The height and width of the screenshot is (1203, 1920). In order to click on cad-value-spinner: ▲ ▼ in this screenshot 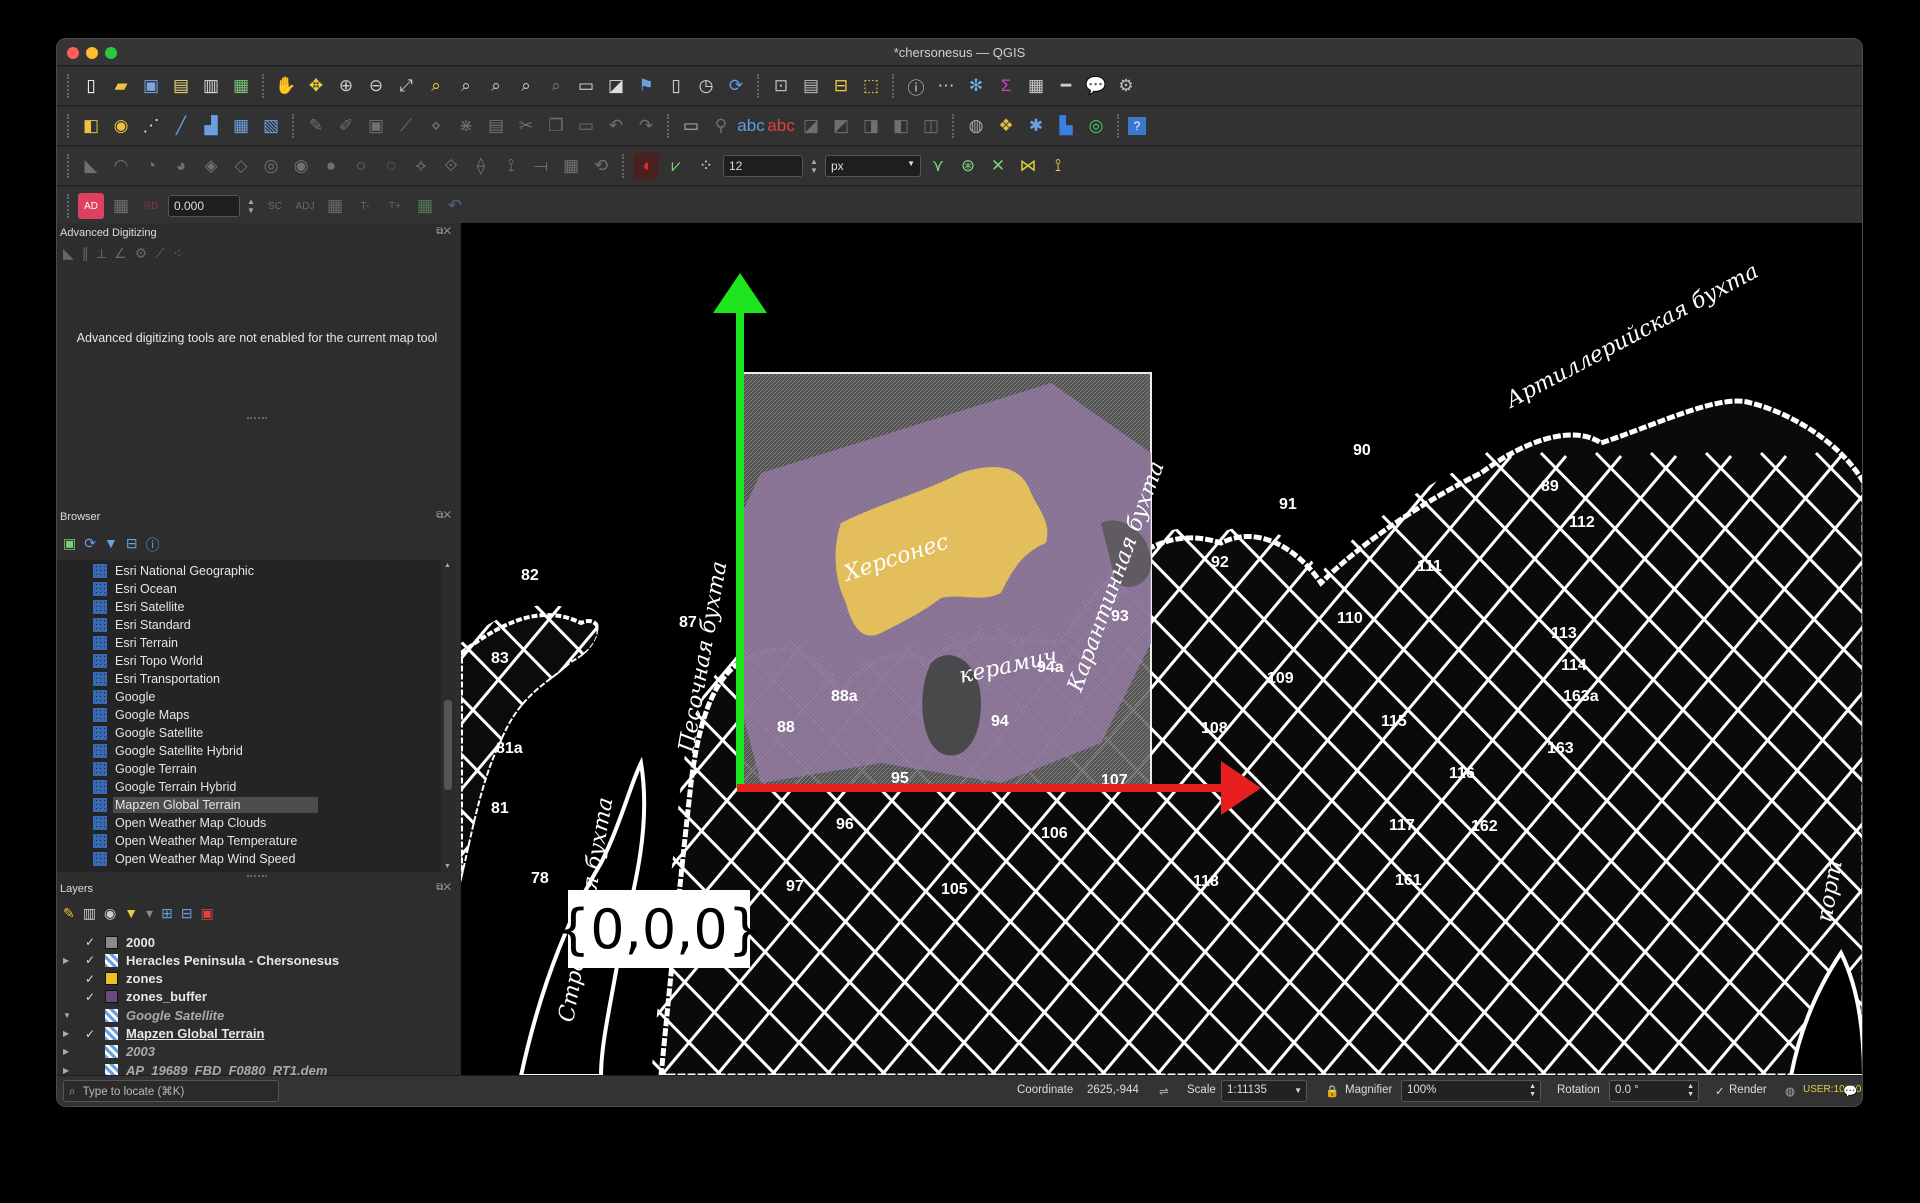, I will do `click(251, 206)`.